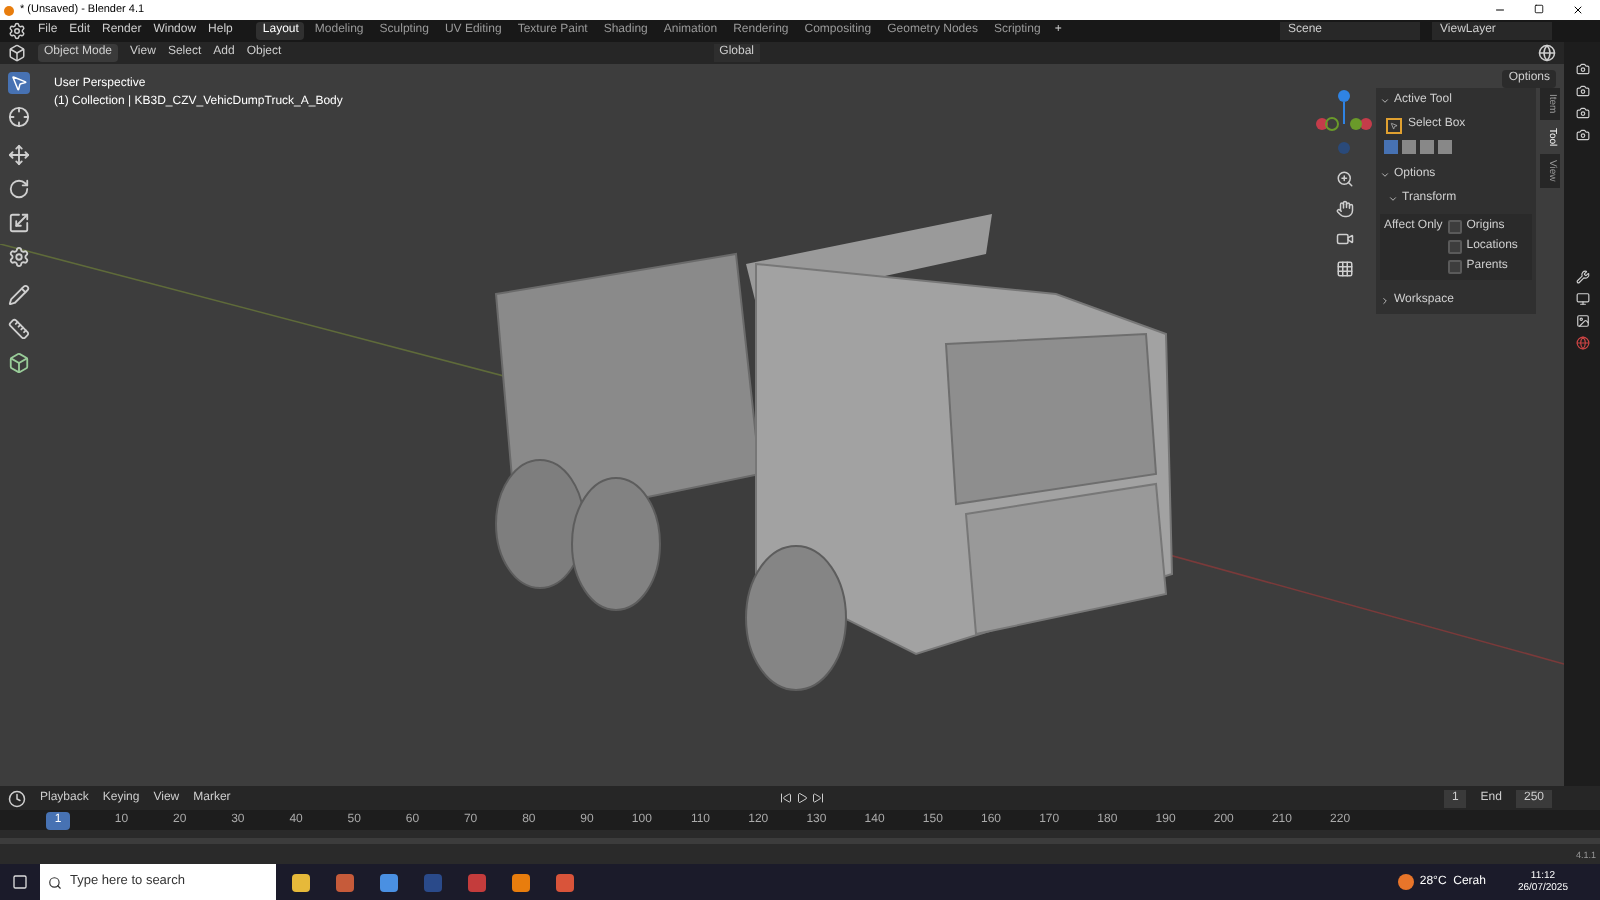  I want to click on axis-gizmo-icon, so click(1344, 122).